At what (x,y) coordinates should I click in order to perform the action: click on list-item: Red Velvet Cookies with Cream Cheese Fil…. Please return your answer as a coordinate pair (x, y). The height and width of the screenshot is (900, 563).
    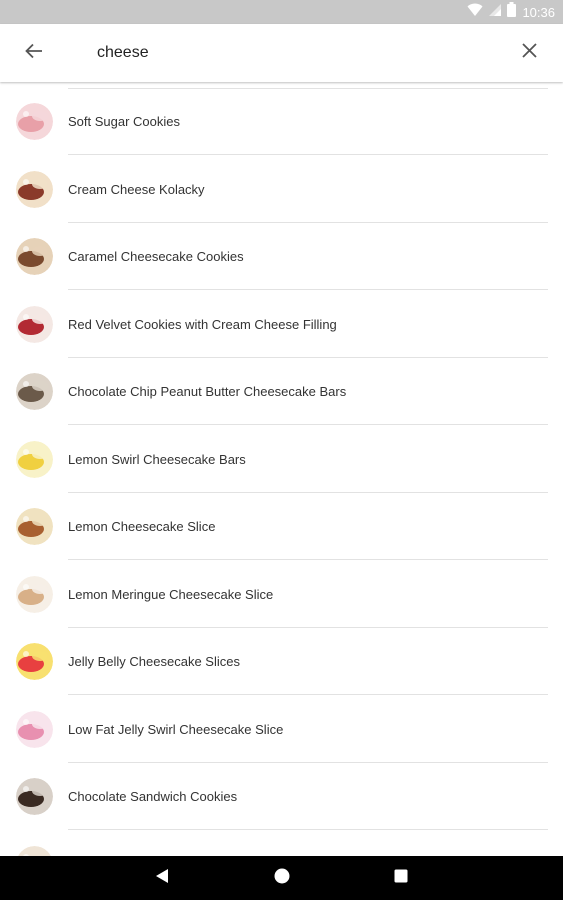
    Looking at the image, I should click on (281, 324).